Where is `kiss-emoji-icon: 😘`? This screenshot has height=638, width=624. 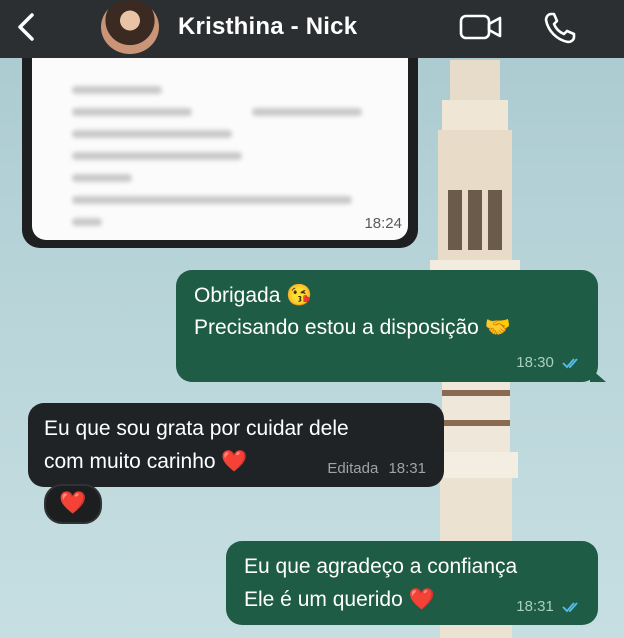 kiss-emoji-icon: 😘 is located at coordinates (299, 295).